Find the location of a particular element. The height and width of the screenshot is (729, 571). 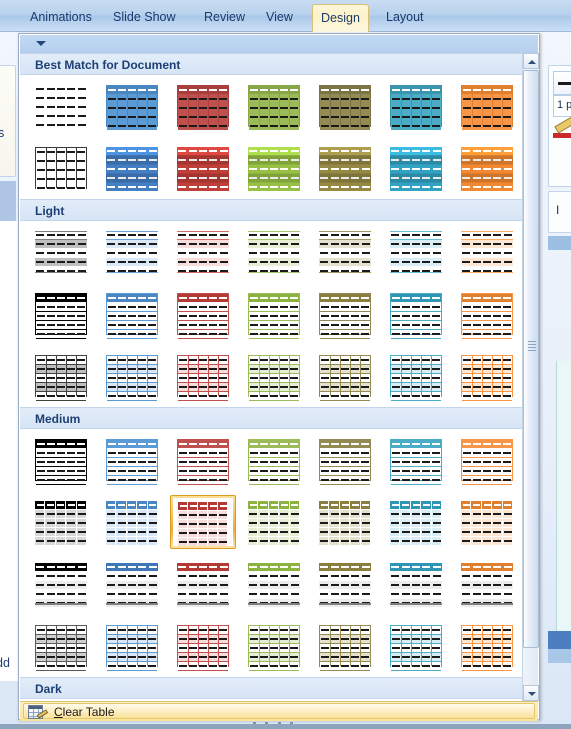

table-style-none-style is located at coordinates (61, 106).